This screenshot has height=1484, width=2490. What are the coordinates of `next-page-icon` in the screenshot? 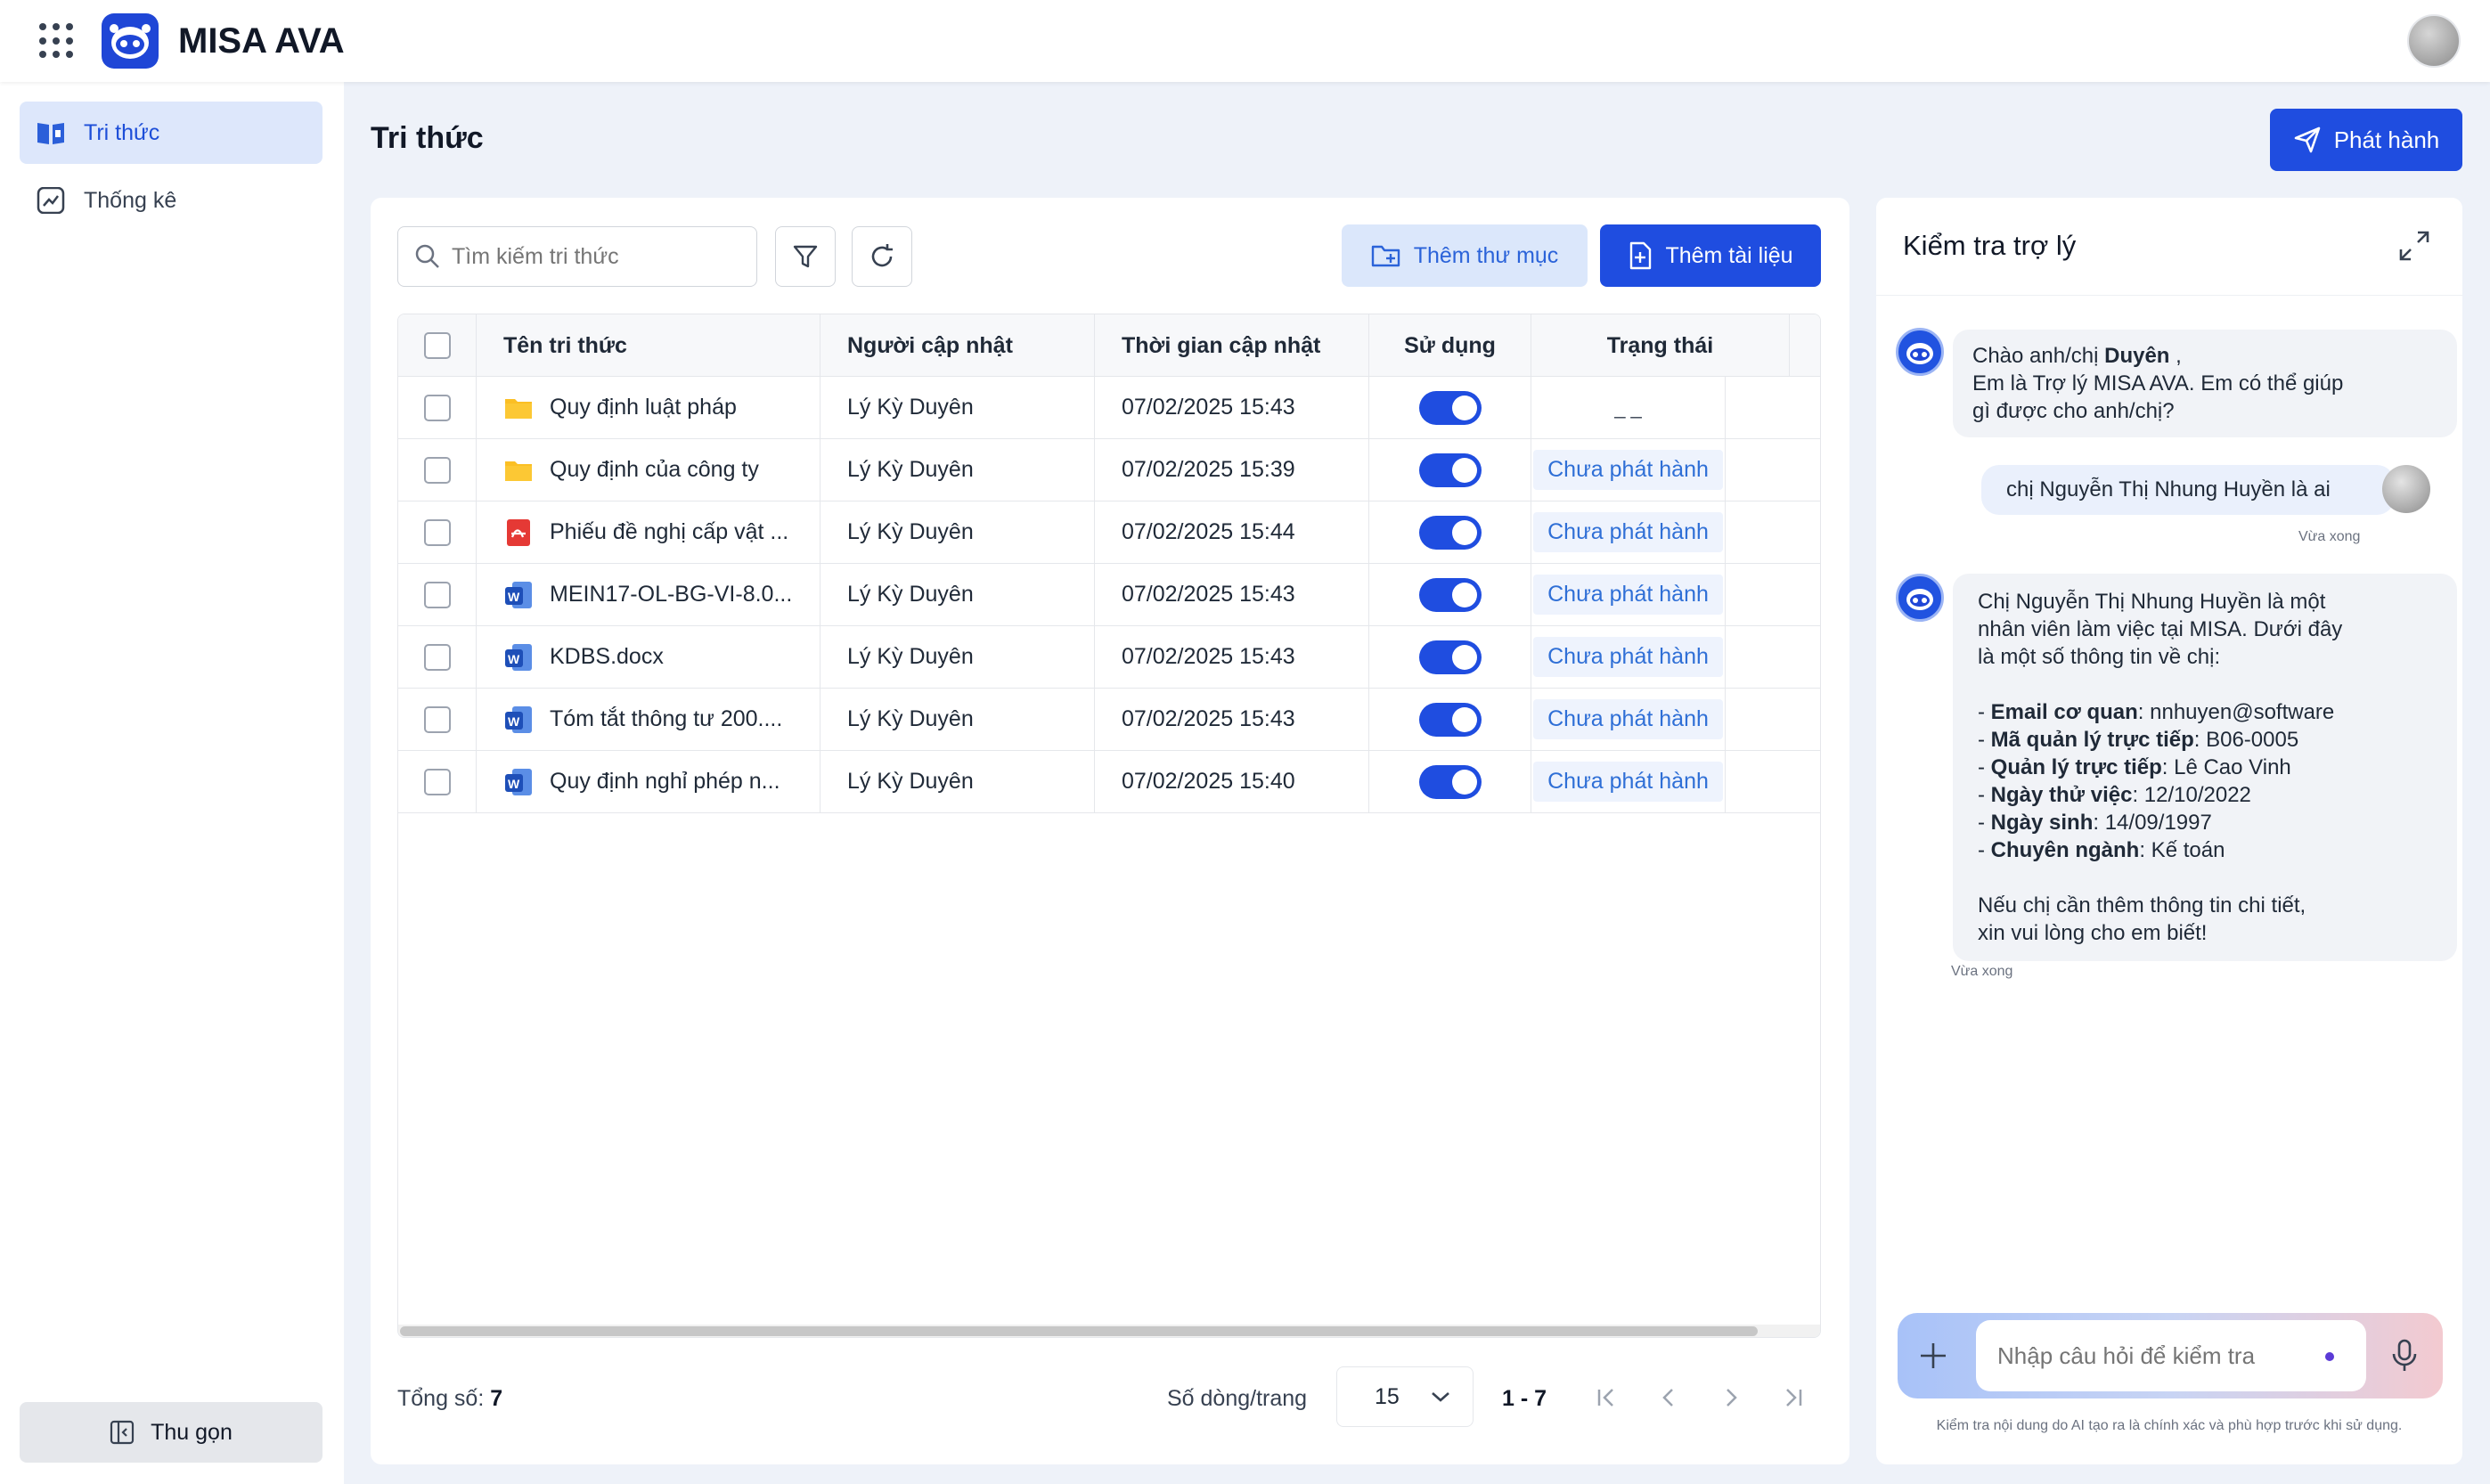 It's located at (1731, 1398).